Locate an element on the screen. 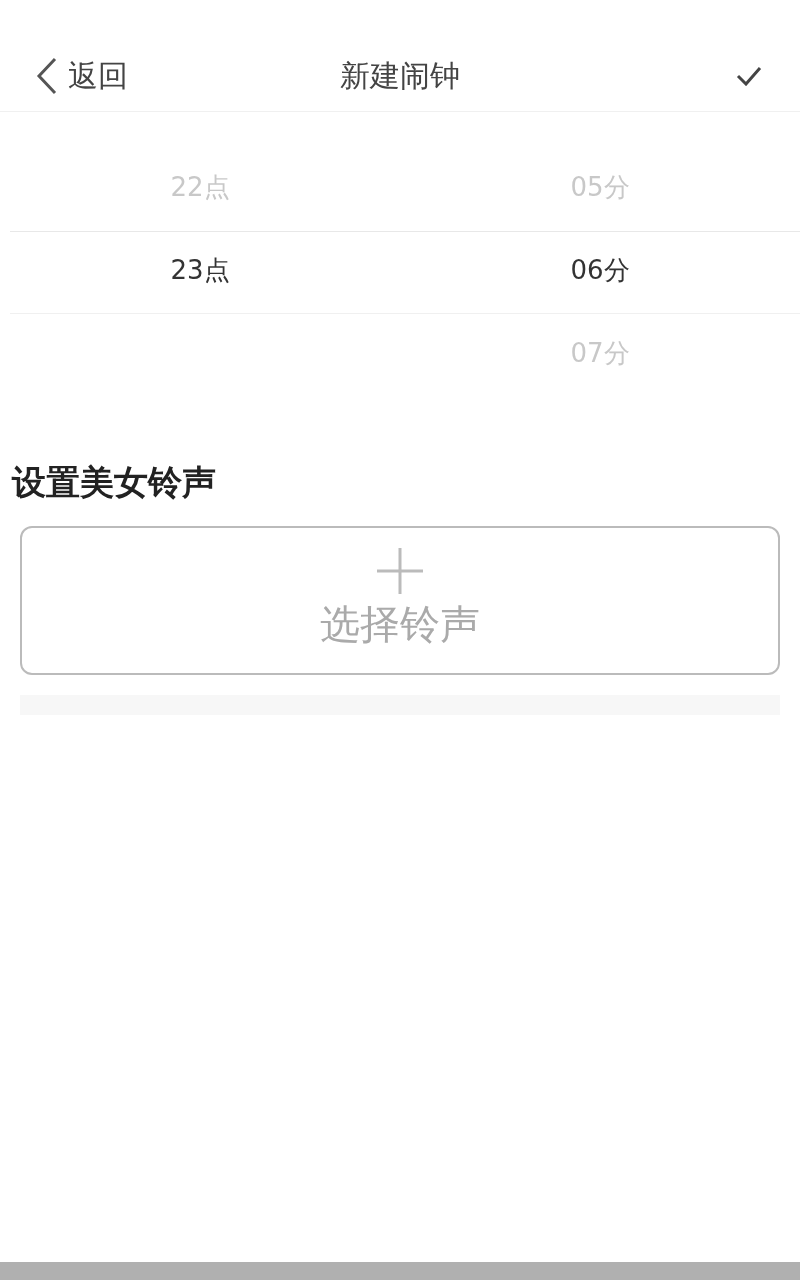 Image resolution: width=800 pixels, height=1280 pixels. back-icon is located at coordinates (47, 75).